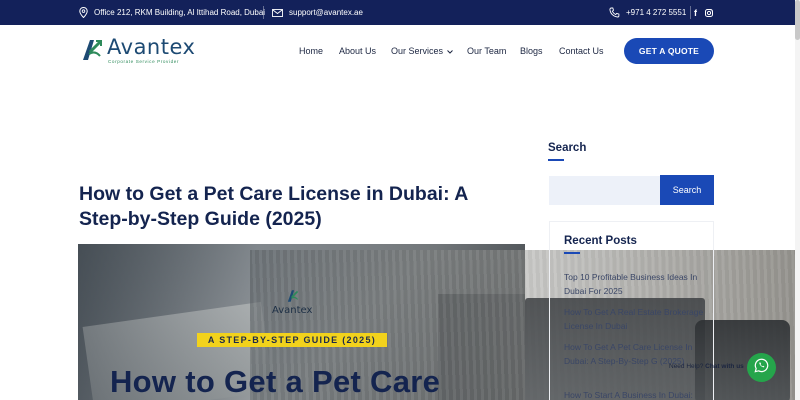 This screenshot has width=800, height=400. What do you see at coordinates (144, 61) in the screenshot?
I see `brand-tagline: Corporate Service Provider` at bounding box center [144, 61].